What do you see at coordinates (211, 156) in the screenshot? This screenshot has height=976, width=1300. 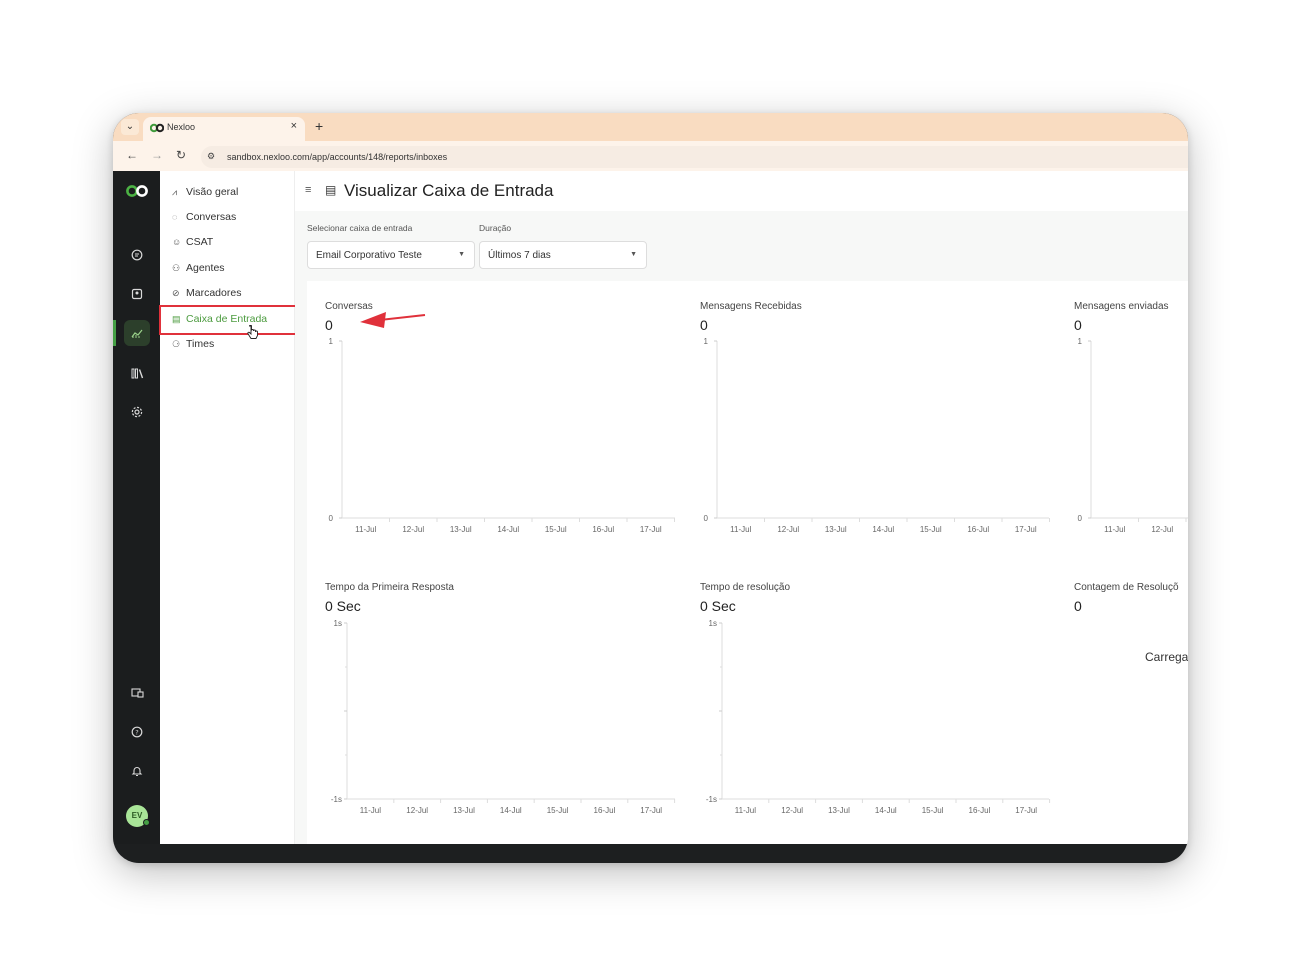 I see `site-settings-icon: ⚙` at bounding box center [211, 156].